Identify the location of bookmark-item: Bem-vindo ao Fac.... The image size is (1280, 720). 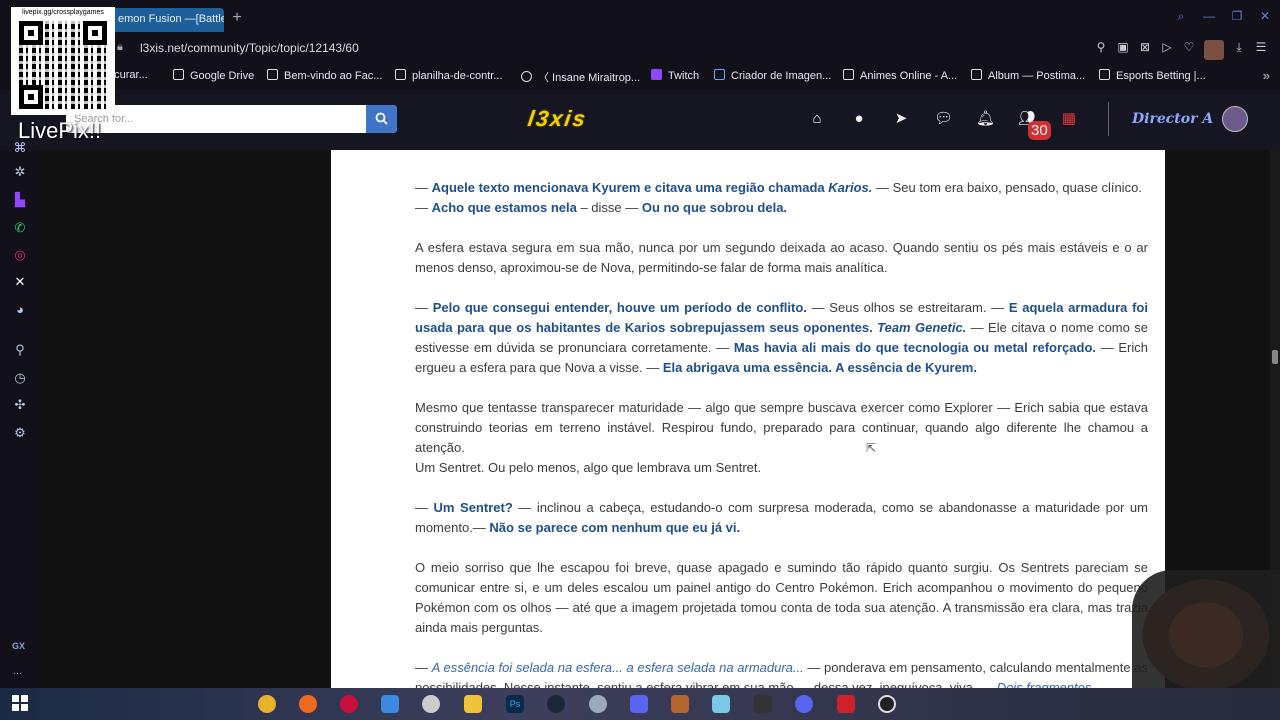
(324, 75).